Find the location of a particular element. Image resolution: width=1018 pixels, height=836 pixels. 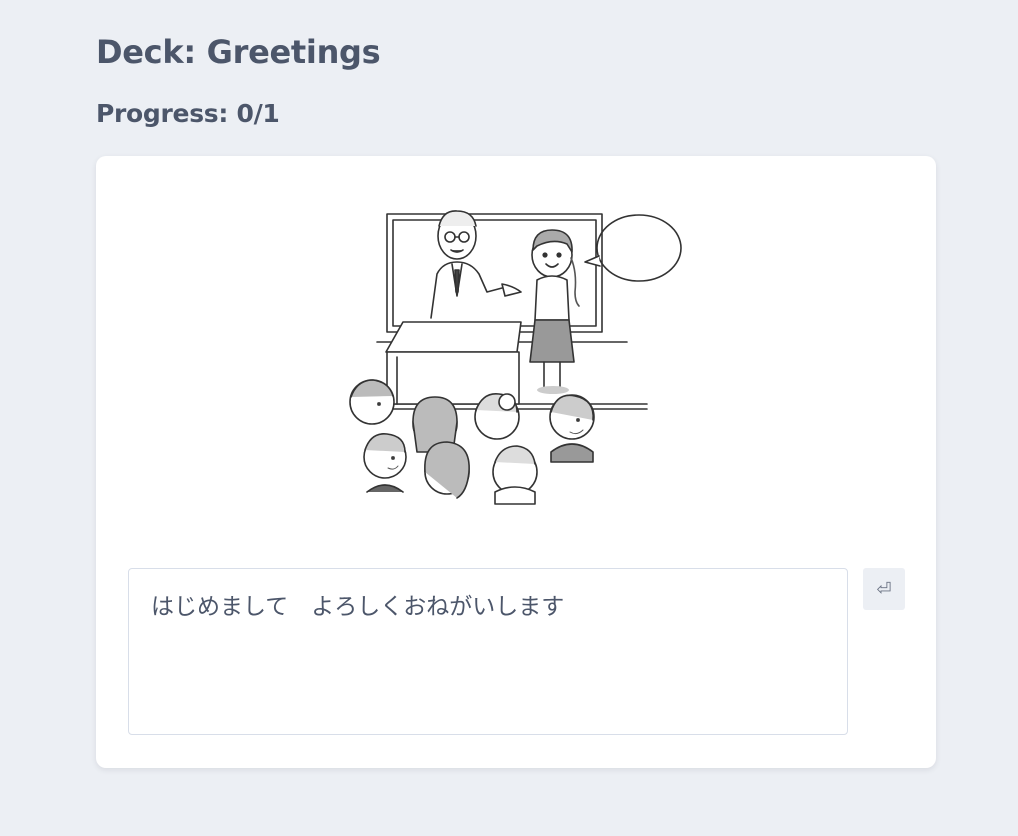

submit-button: ⏎ is located at coordinates (884, 589).